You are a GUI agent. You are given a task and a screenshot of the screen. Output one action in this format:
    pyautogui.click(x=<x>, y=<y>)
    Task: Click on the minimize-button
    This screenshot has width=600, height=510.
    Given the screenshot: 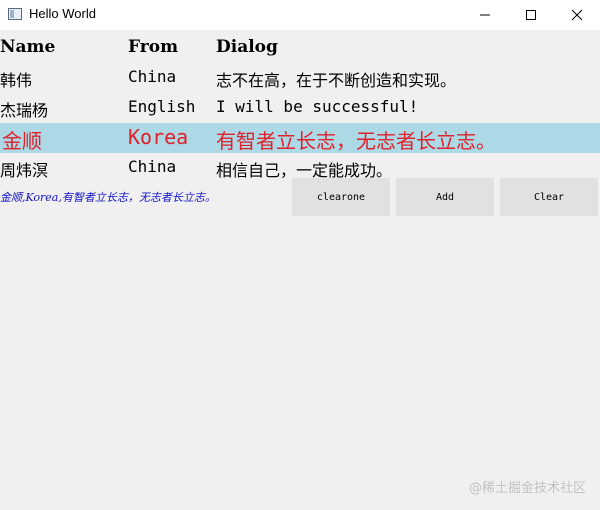 What is the action you would take?
    pyautogui.click(x=485, y=15)
    